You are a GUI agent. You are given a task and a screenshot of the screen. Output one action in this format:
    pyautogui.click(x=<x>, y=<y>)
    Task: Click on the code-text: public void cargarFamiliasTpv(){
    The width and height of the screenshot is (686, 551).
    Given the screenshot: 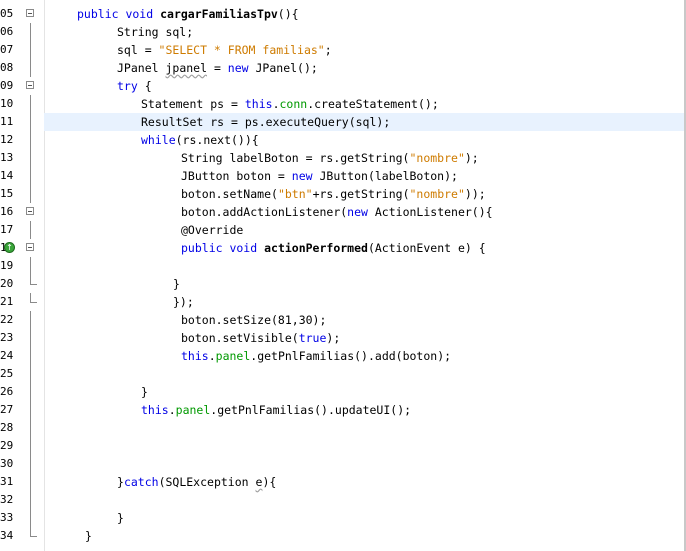 What is the action you would take?
    pyautogui.click(x=188, y=14)
    